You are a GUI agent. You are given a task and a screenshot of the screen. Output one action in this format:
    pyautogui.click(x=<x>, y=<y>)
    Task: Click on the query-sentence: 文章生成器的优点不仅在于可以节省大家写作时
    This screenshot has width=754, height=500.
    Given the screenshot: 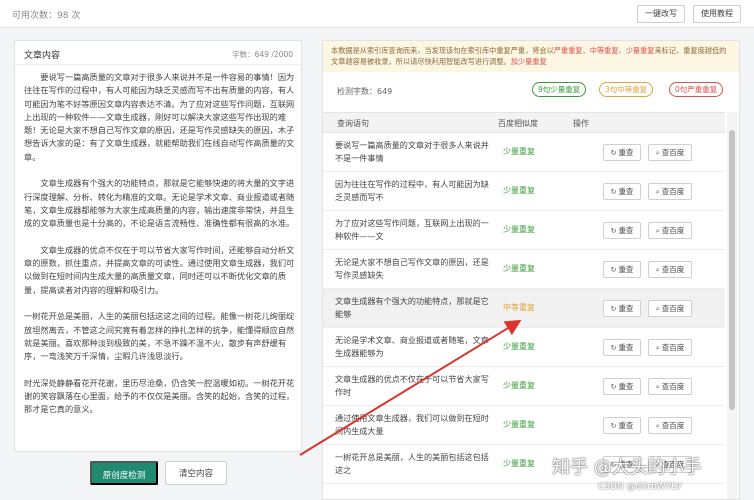 What is the action you would take?
    pyautogui.click(x=412, y=385)
    